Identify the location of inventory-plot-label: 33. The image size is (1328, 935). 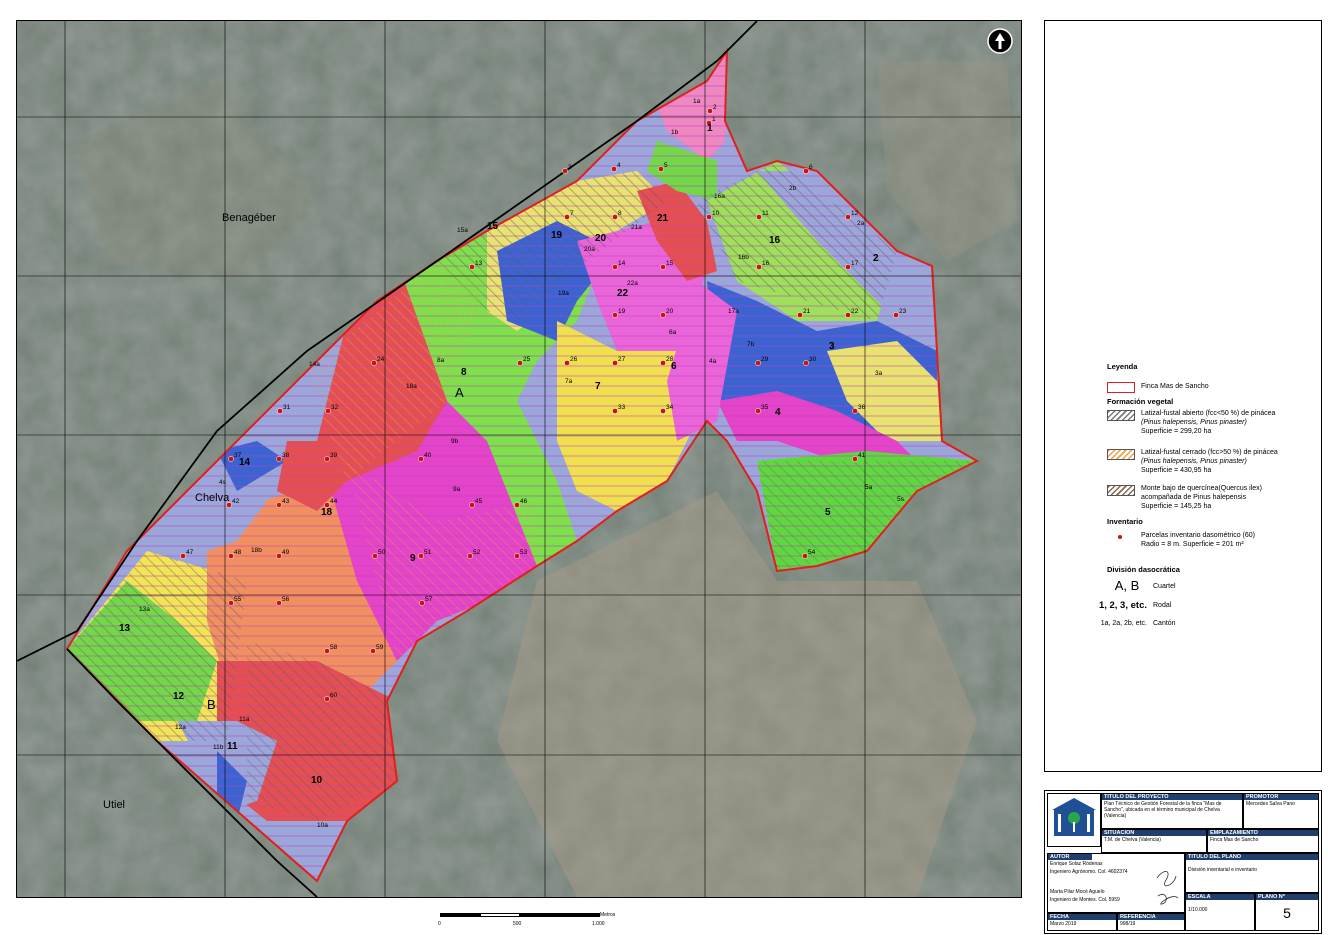
(622, 407).